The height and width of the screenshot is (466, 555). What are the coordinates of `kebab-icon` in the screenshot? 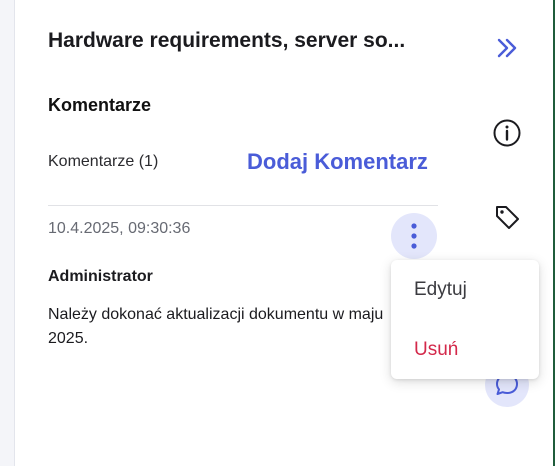 It's located at (414, 236).